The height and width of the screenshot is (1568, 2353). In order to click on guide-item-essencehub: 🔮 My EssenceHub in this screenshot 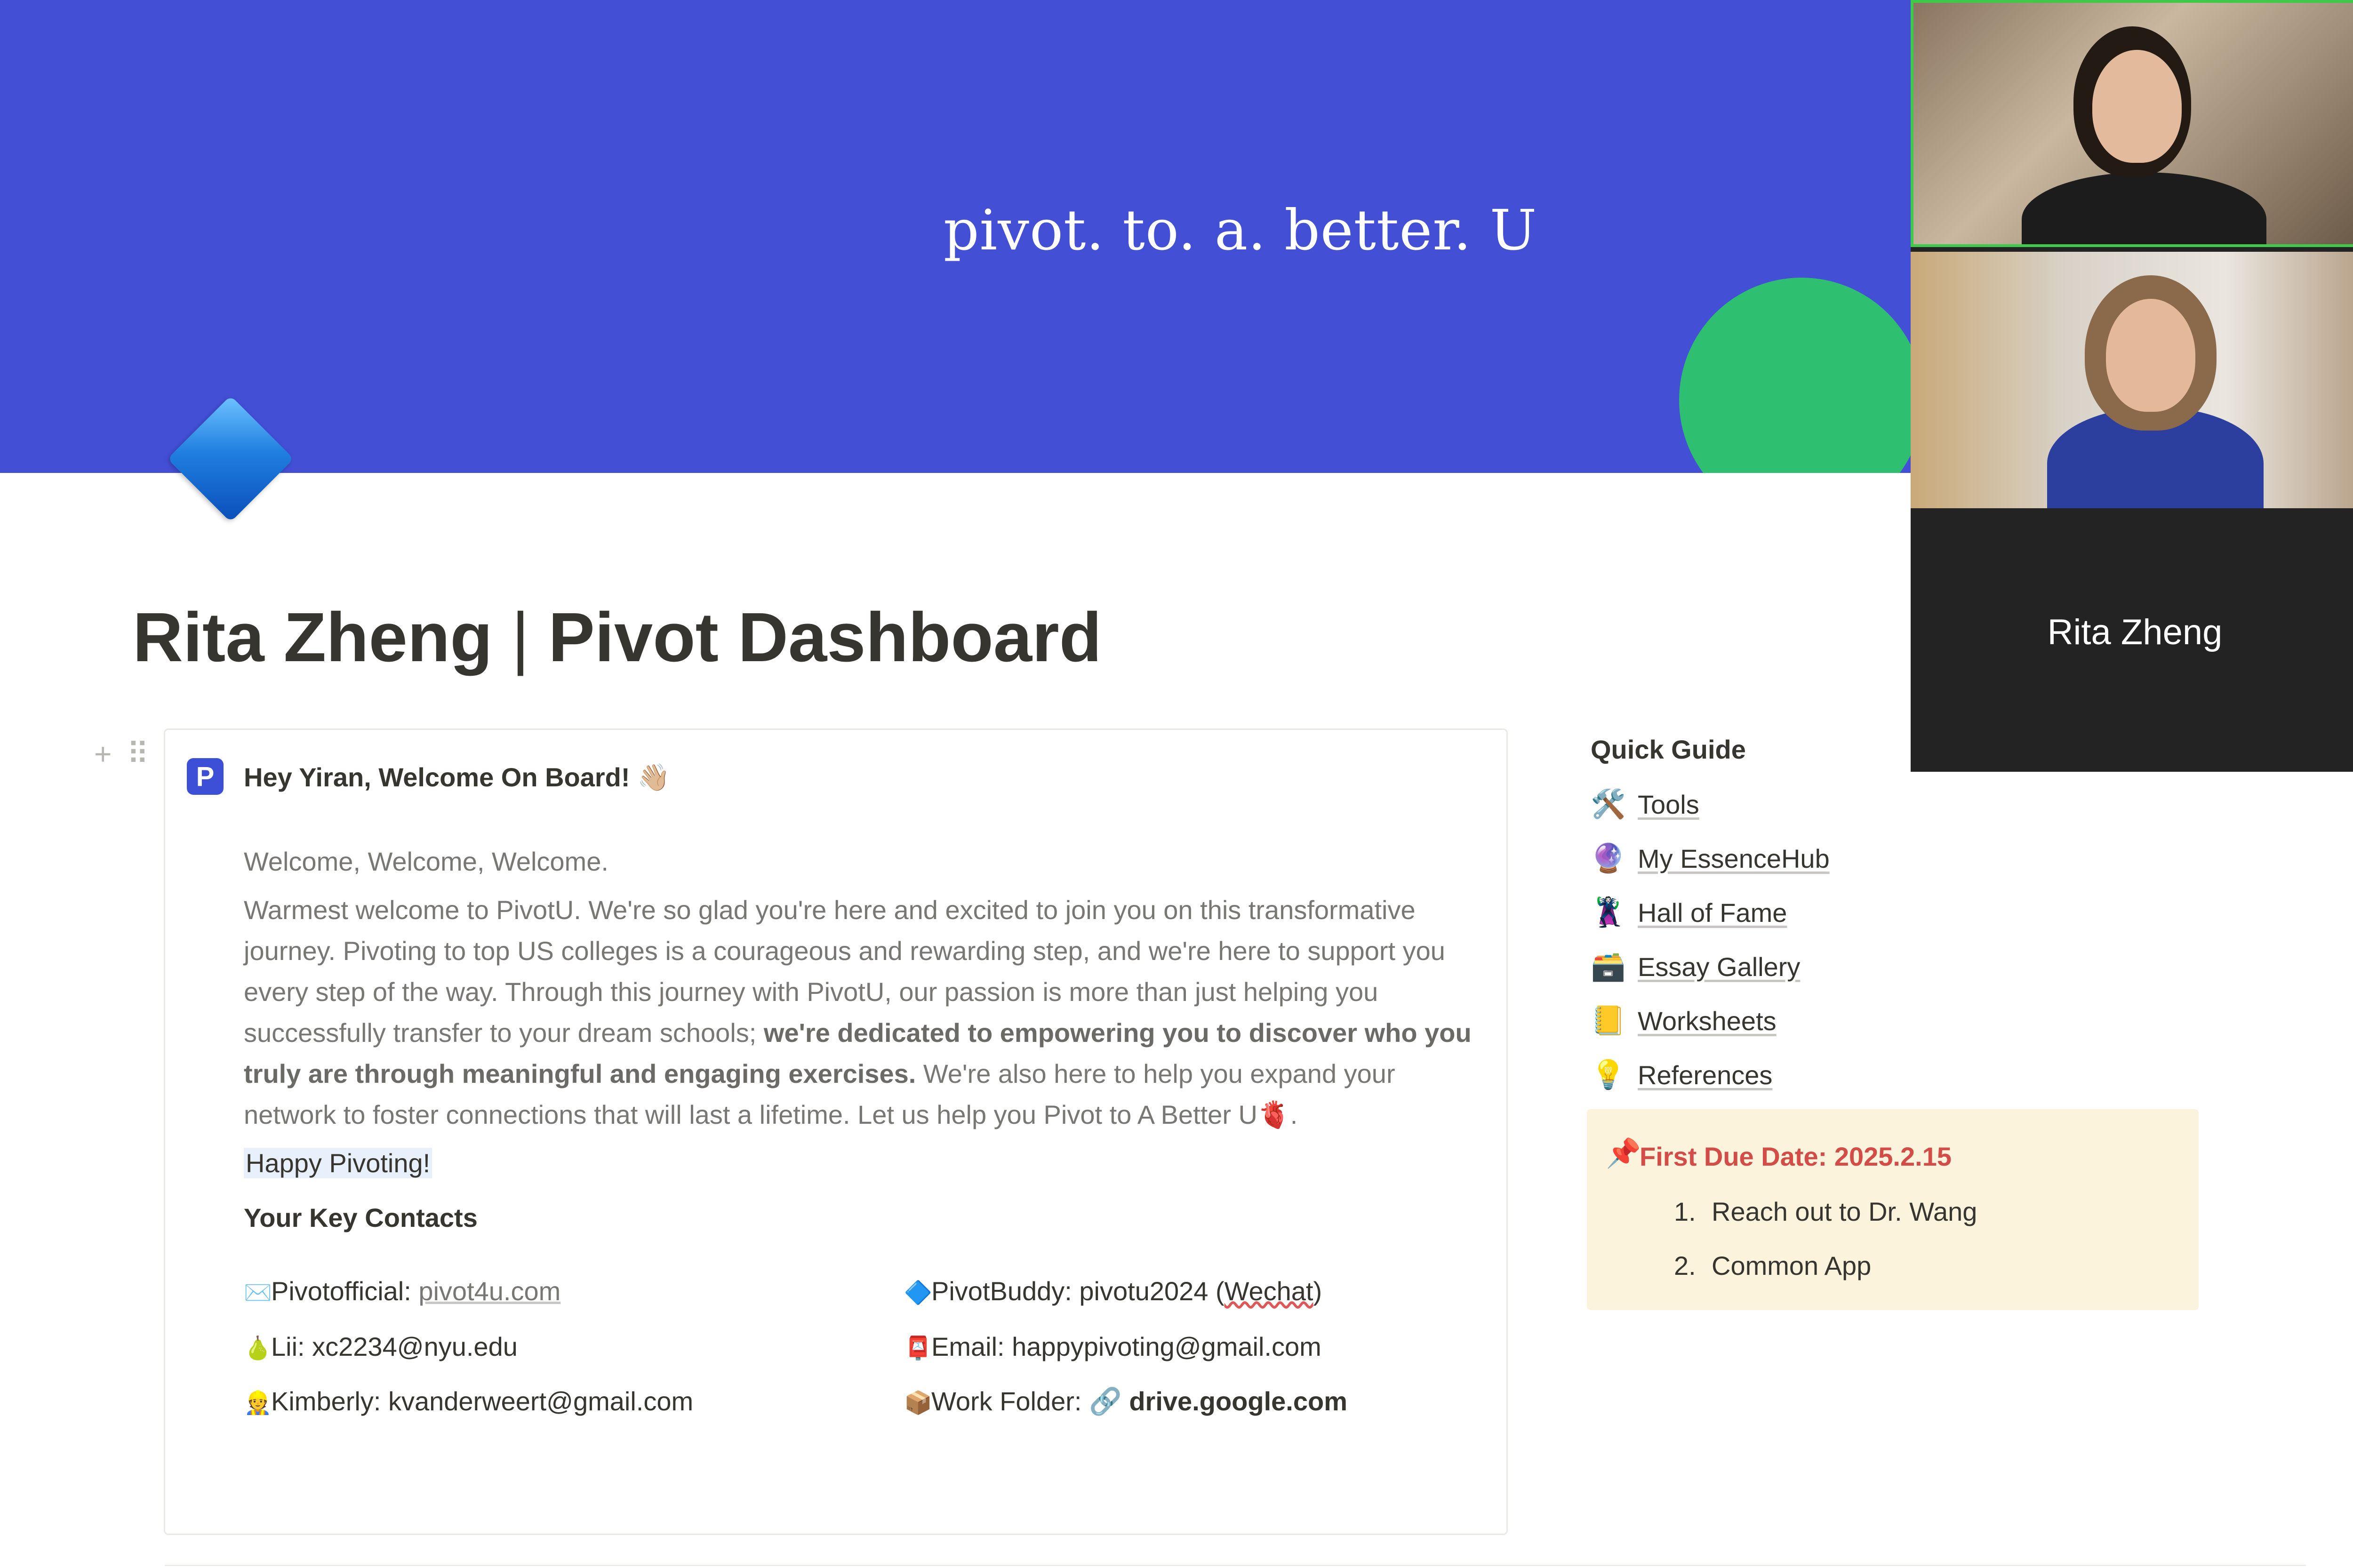, I will do `click(1711, 858)`.